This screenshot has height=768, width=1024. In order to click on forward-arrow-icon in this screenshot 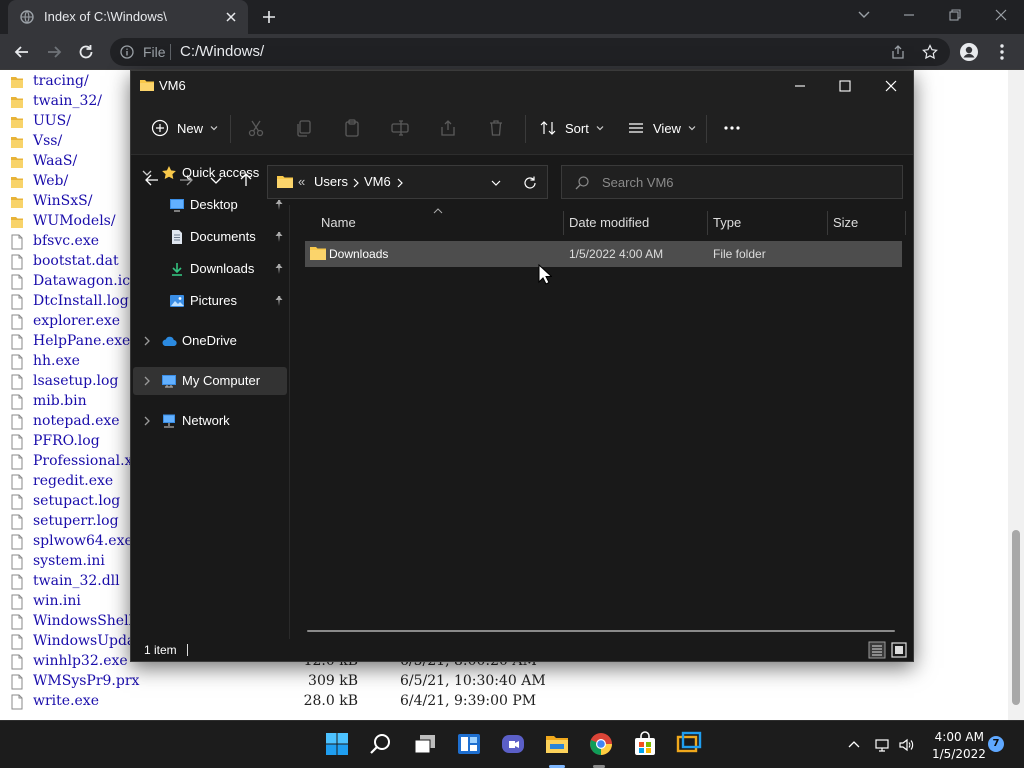, I will do `click(54, 52)`.